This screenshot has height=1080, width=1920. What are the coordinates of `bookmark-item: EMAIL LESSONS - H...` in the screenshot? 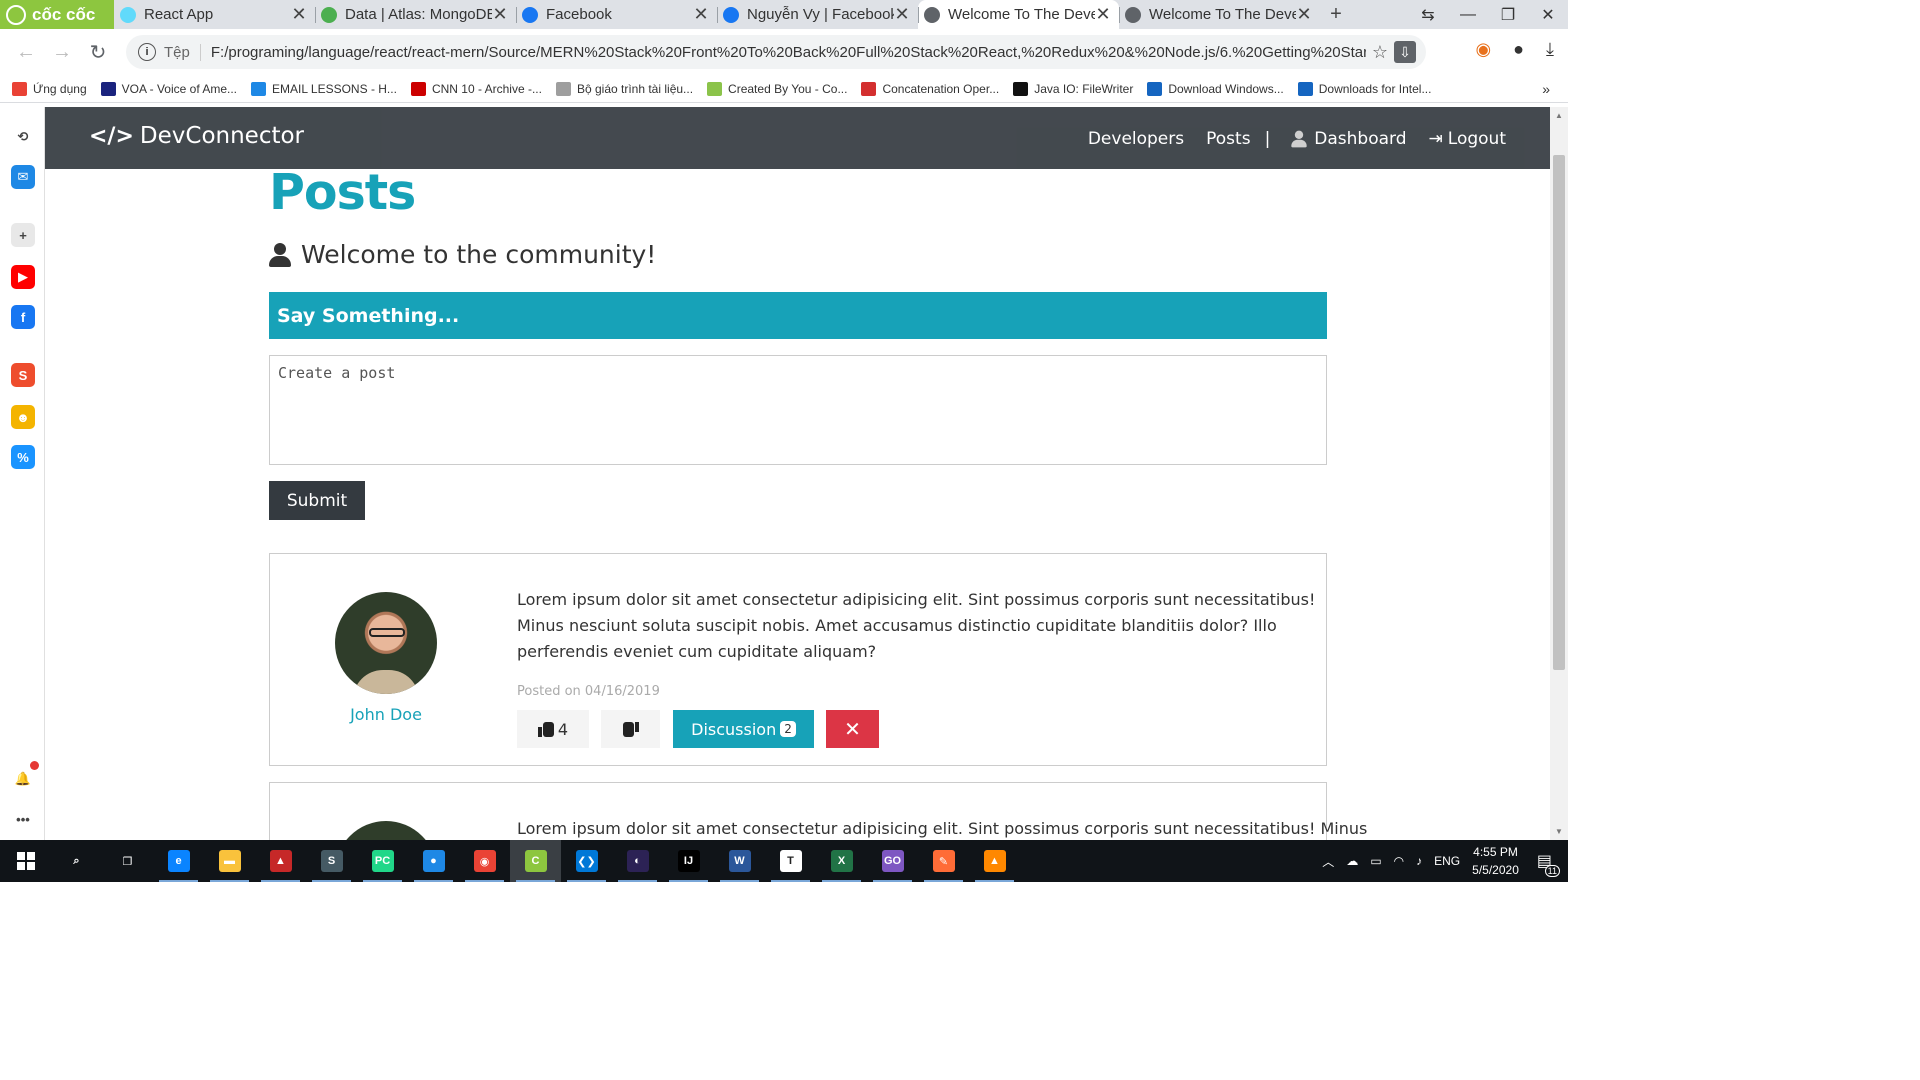 It's located at (324, 89).